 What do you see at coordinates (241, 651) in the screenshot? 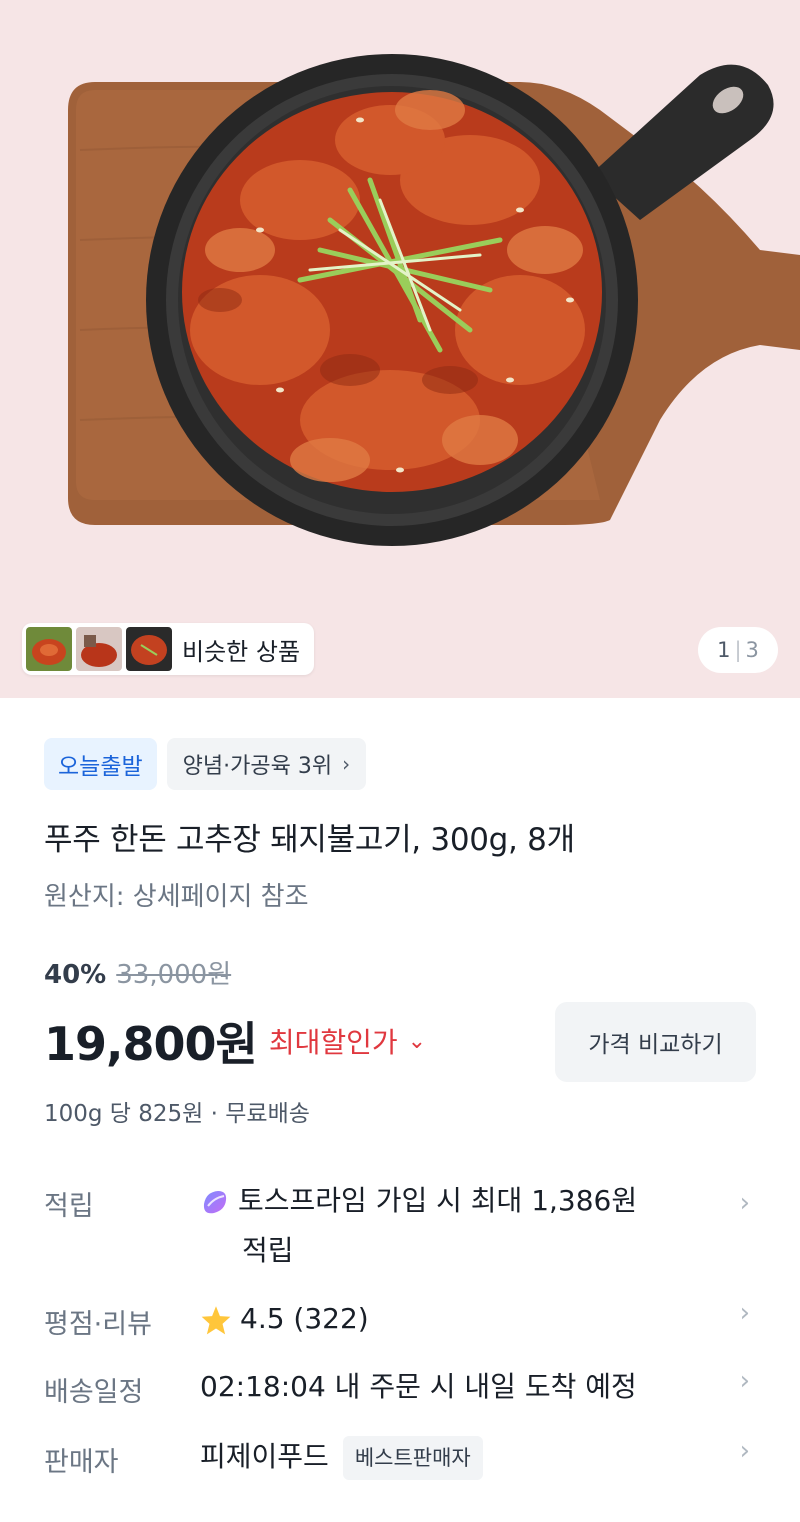
I see `similar-products-label: 비슷한 상품` at bounding box center [241, 651].